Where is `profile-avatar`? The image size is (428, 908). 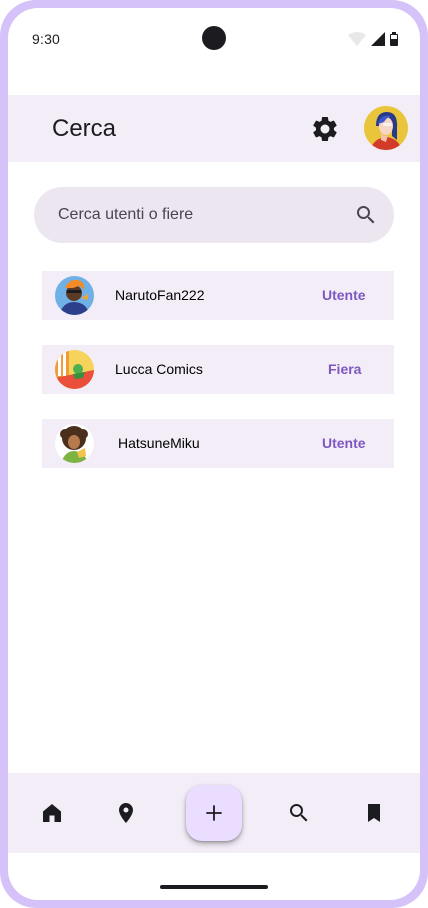
profile-avatar is located at coordinates (386, 128).